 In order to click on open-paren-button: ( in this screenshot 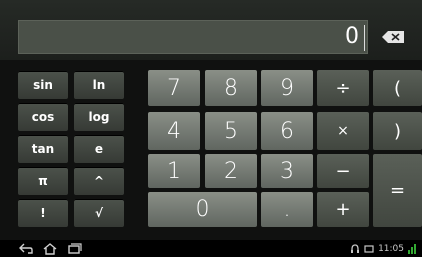, I will do `click(397, 88)`.